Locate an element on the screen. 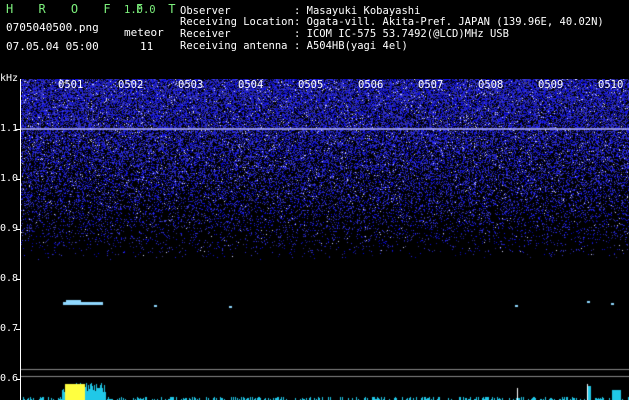 The height and width of the screenshot is (400, 629). y-unit-label: kHz is located at coordinates (9, 78).